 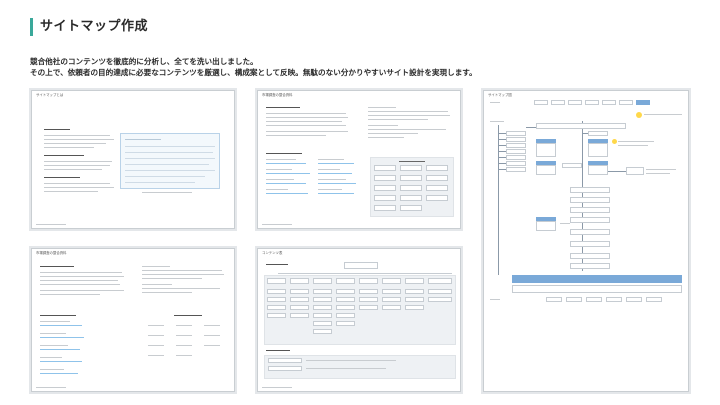 What do you see at coordinates (50, 95) in the screenshot?
I see `slide-title: サイトマップとは` at bounding box center [50, 95].